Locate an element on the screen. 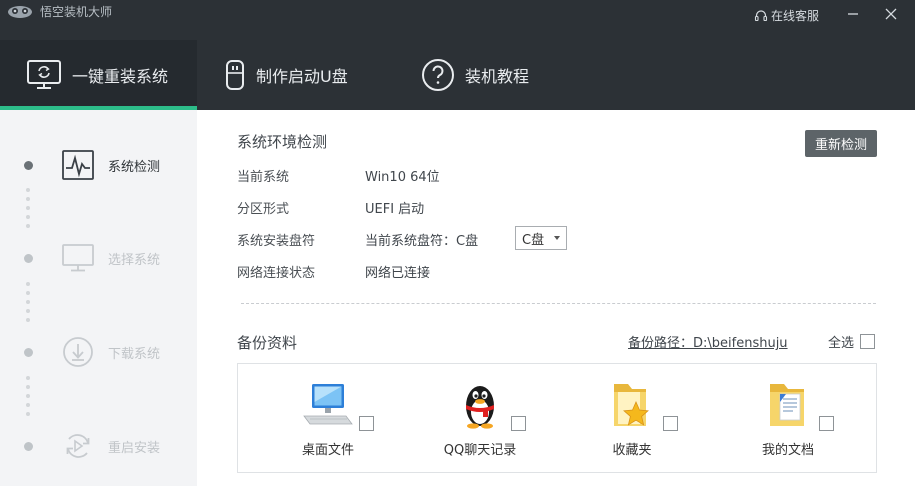 This screenshot has height=486, width=915. backup-item-desktop-label: 桌面文件 is located at coordinates (327, 450).